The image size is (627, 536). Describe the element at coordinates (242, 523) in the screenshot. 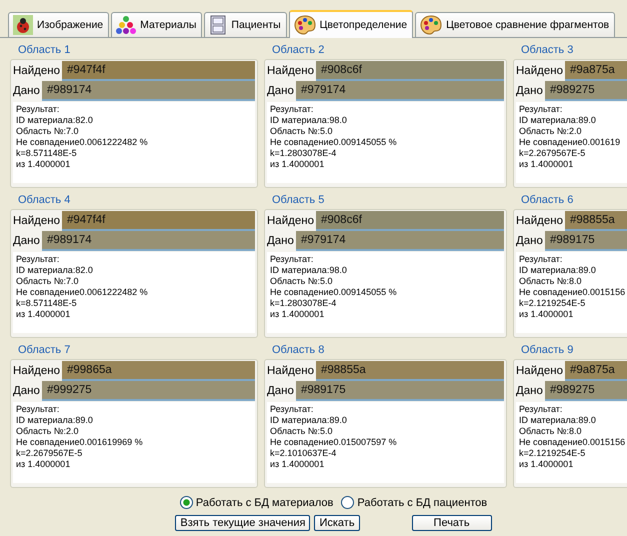

I see `action-button: Взять текущие значения` at that location.